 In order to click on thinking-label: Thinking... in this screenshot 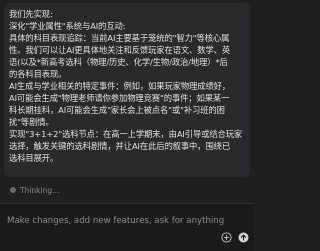, I will do `click(40, 190)`.